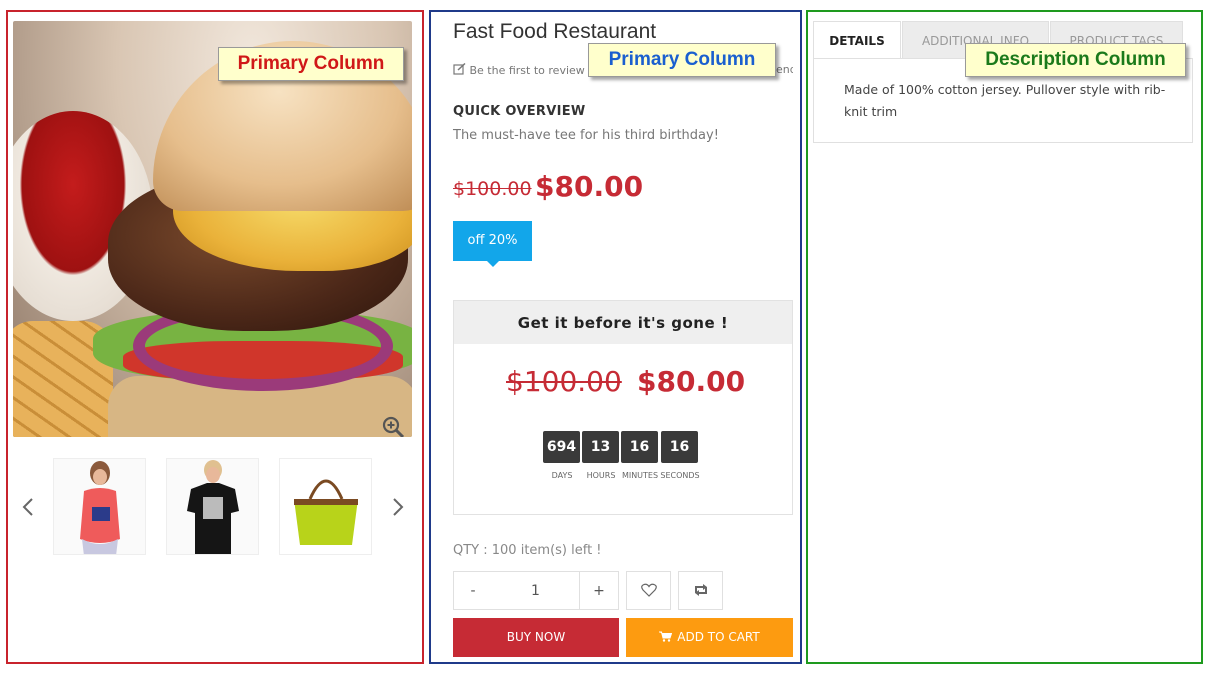 This screenshot has width=1218, height=685. Describe the element at coordinates (459, 69) in the screenshot. I see `edit-icon` at that location.